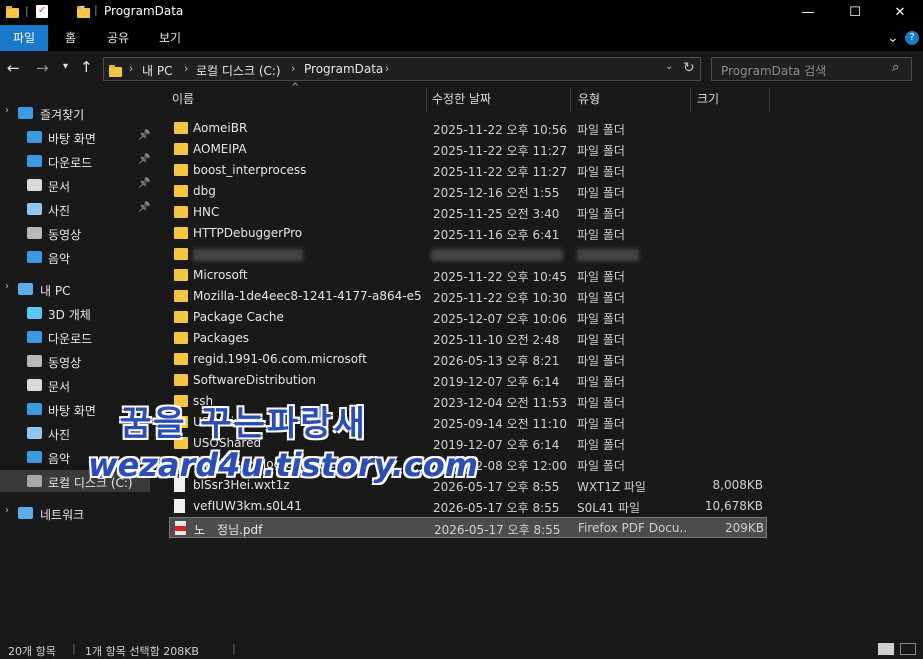  Describe the element at coordinates (468, 233) in the screenshot. I see `file-row: HTTPDebuggerPro 2025-11-16 오후 6:41 파일 폴더` at that location.